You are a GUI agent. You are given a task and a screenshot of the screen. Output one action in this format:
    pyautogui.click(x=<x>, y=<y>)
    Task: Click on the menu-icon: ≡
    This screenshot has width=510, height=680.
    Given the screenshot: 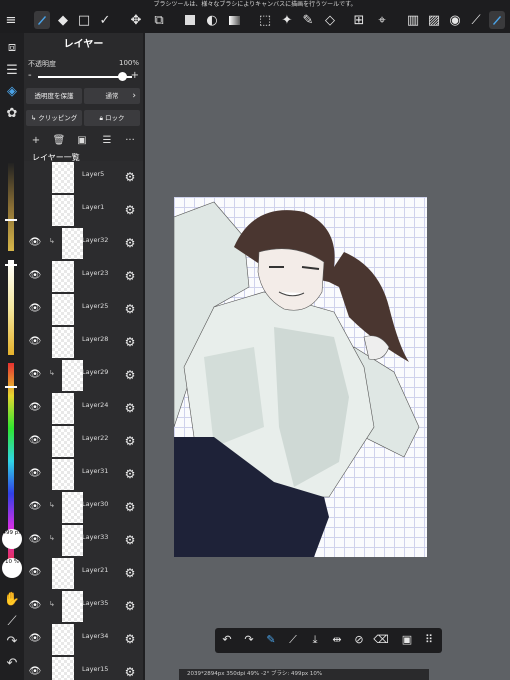 What is the action you would take?
    pyautogui.click(x=11, y=20)
    